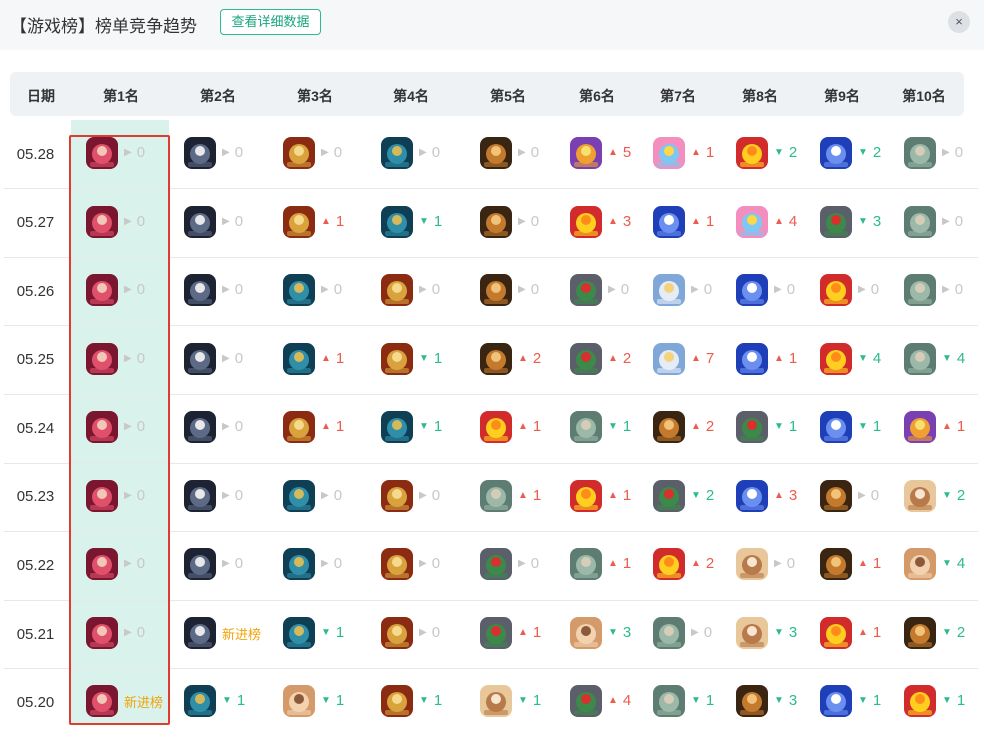 This screenshot has width=984, height=737. Describe the element at coordinates (586, 153) in the screenshot. I see `purple-cannon-game-icon` at that location.